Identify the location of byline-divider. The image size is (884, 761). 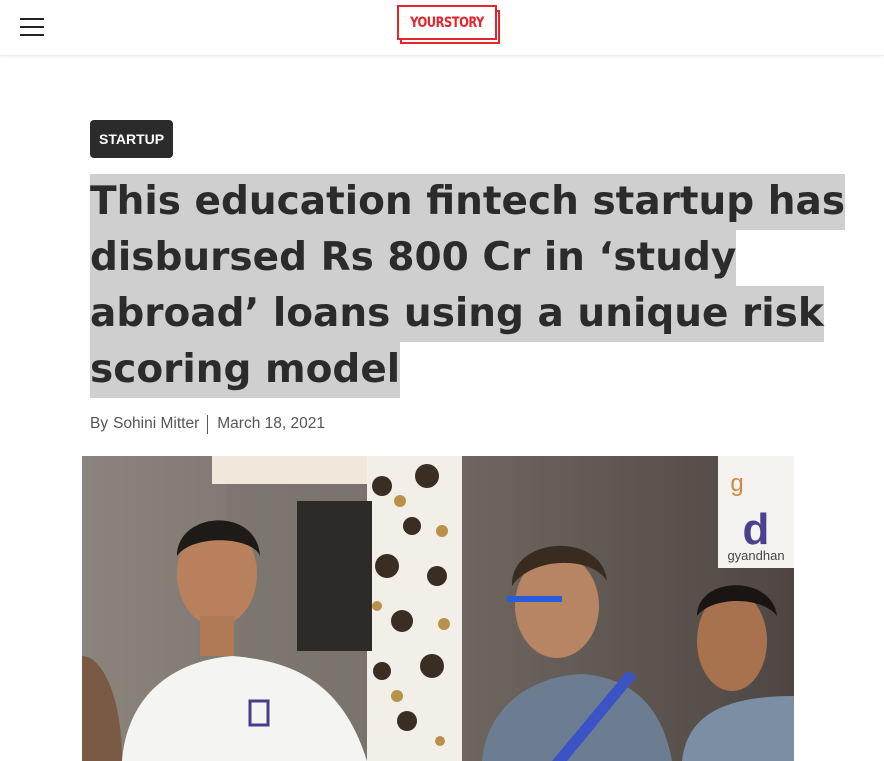
(208, 424).